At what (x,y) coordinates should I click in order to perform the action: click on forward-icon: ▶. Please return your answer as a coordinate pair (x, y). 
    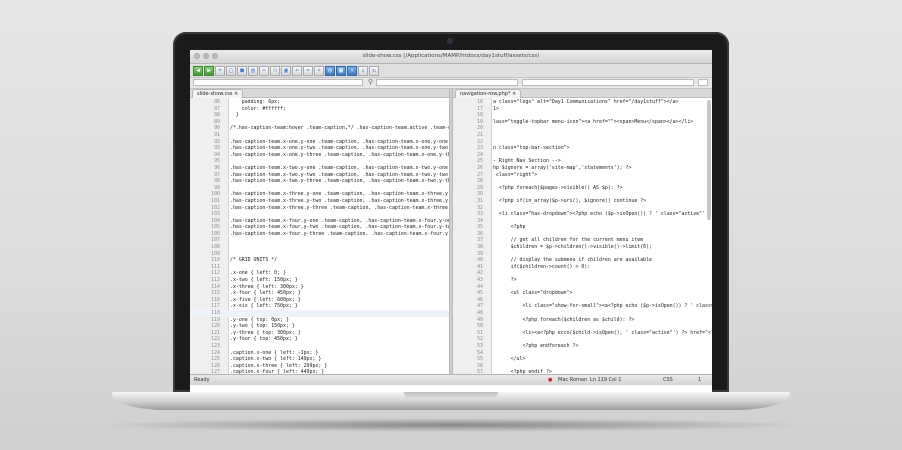
    Looking at the image, I should click on (209, 71).